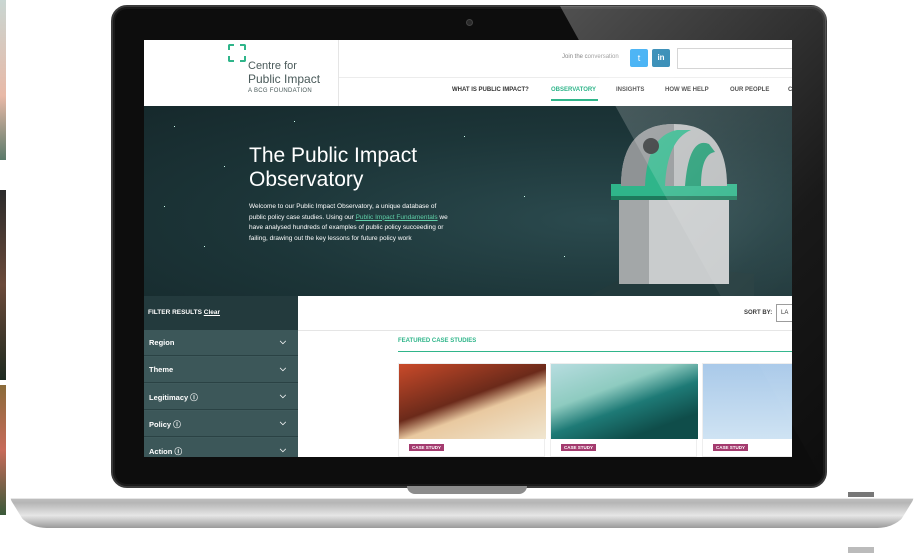 Image resolution: width=924 pixels, height=553 pixels. Describe the element at coordinates (687, 90) in the screenshot. I see `nav-how-we-help: HOW WE HELP` at that location.